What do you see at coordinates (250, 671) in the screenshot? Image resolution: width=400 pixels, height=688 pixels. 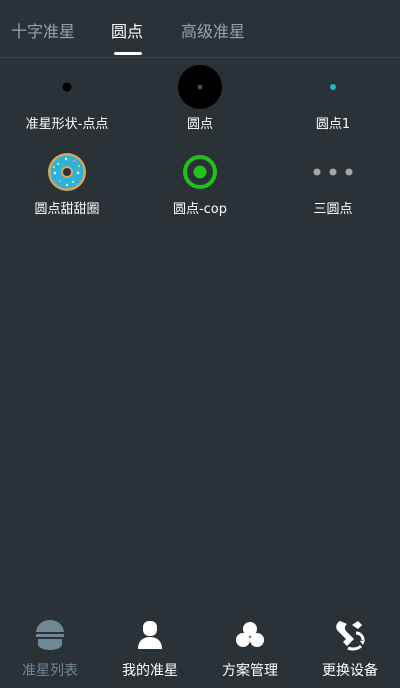 I see `nav-label: 方案管理` at bounding box center [250, 671].